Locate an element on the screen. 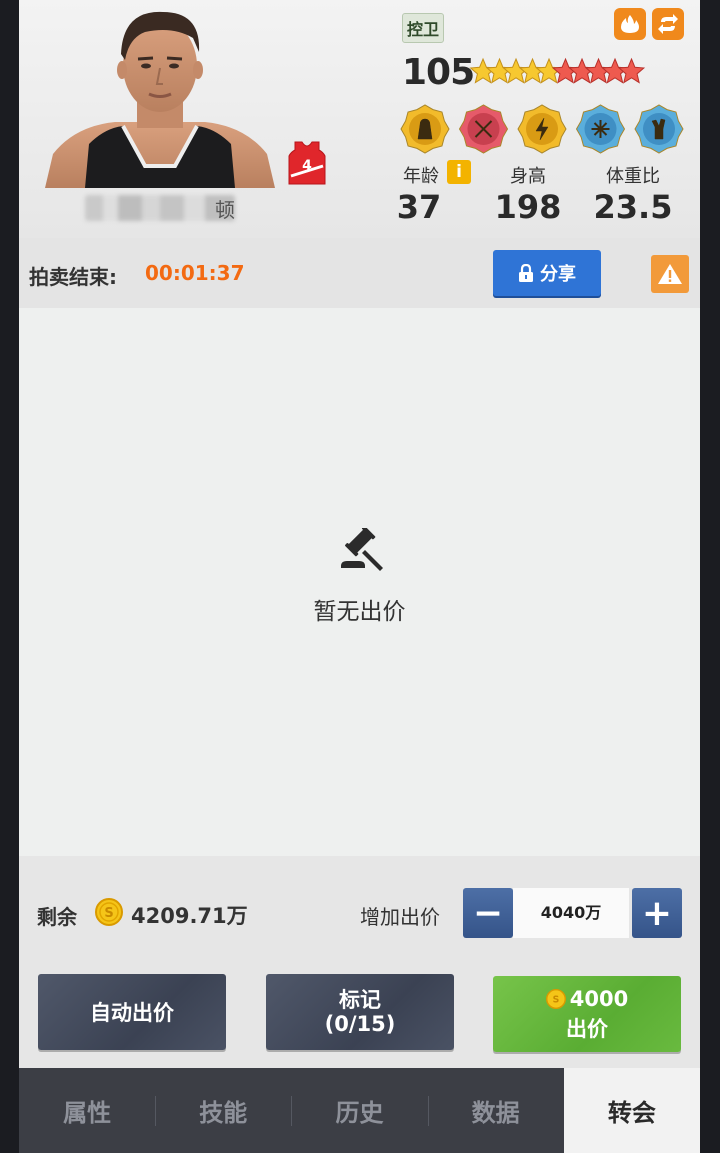 This screenshot has width=720, height=1153. share-button: 分享 is located at coordinates (547, 273).